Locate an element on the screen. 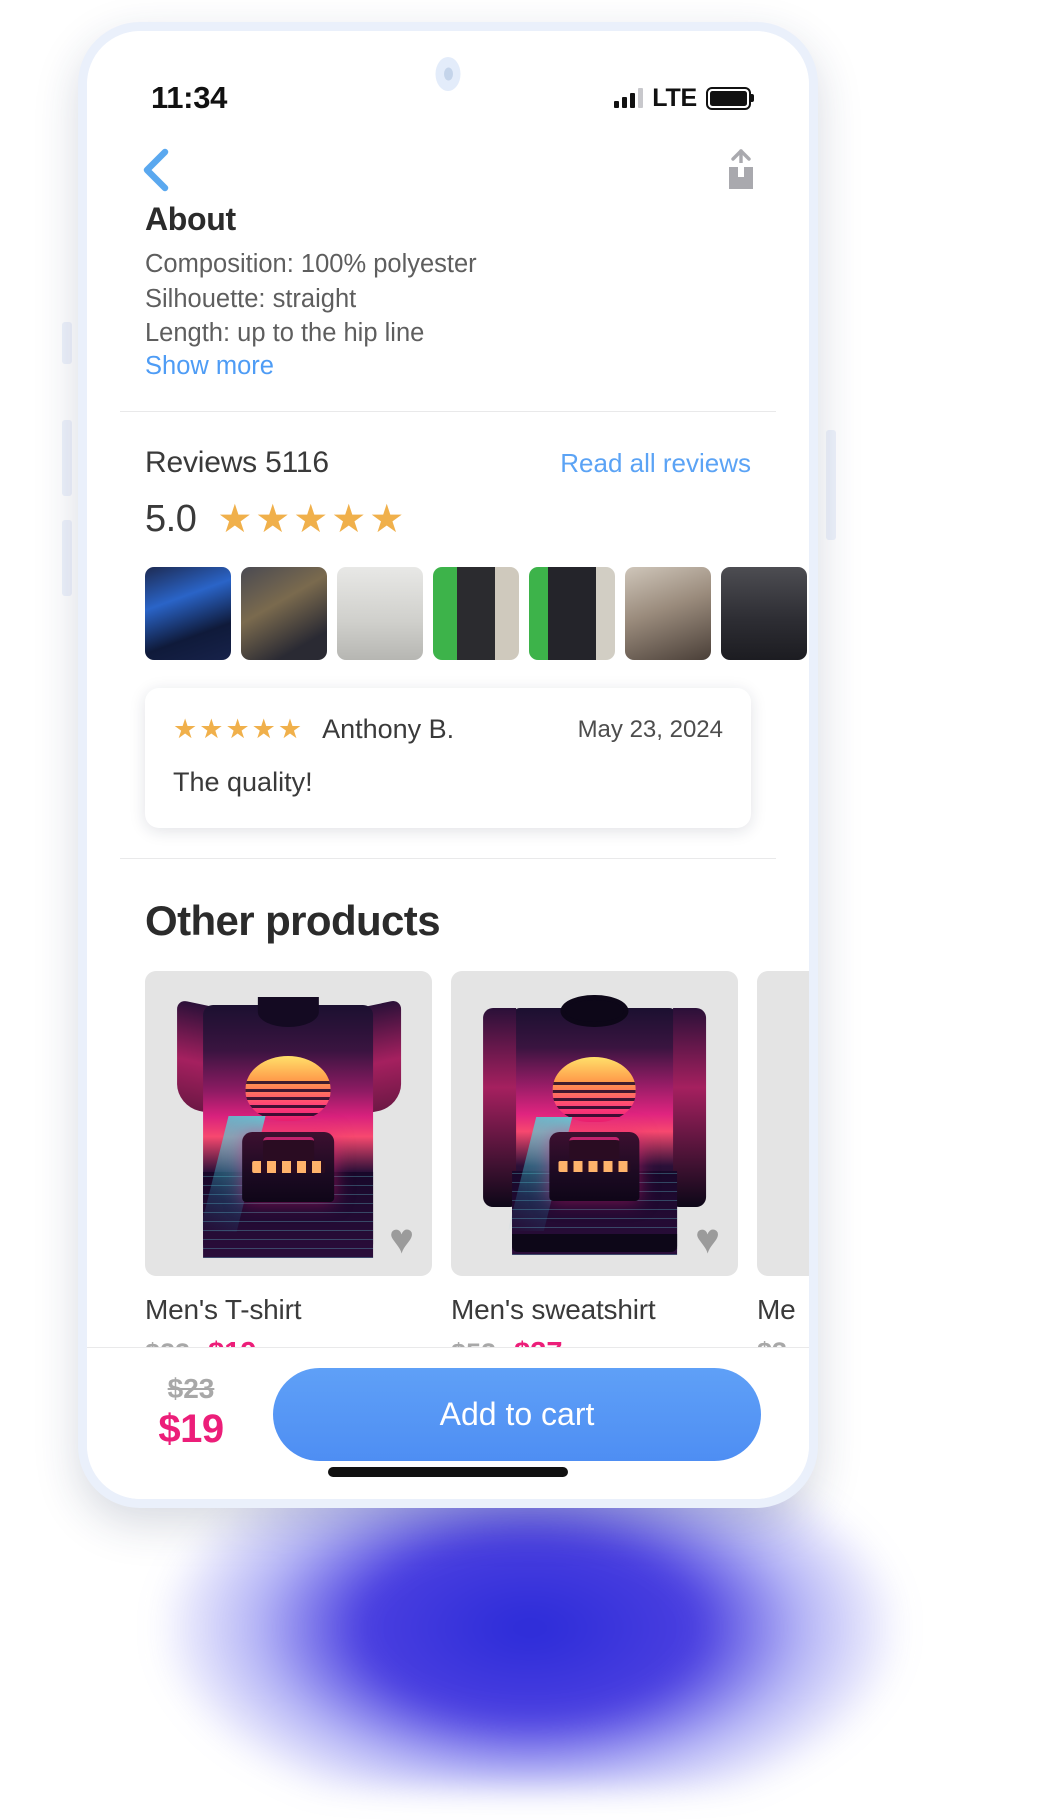 The image size is (1043, 1820). status-indicators: LTE is located at coordinates (682, 98).